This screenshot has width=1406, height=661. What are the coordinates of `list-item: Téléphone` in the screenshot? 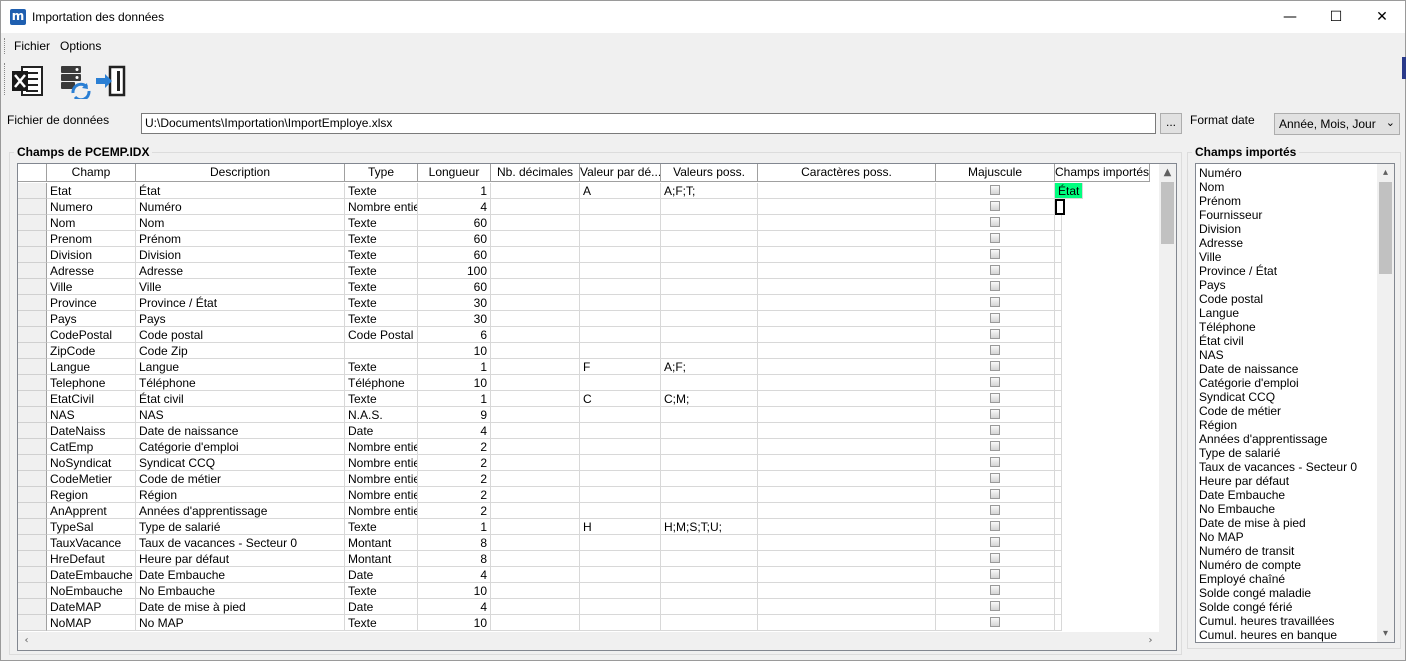 It's located at (1227, 327).